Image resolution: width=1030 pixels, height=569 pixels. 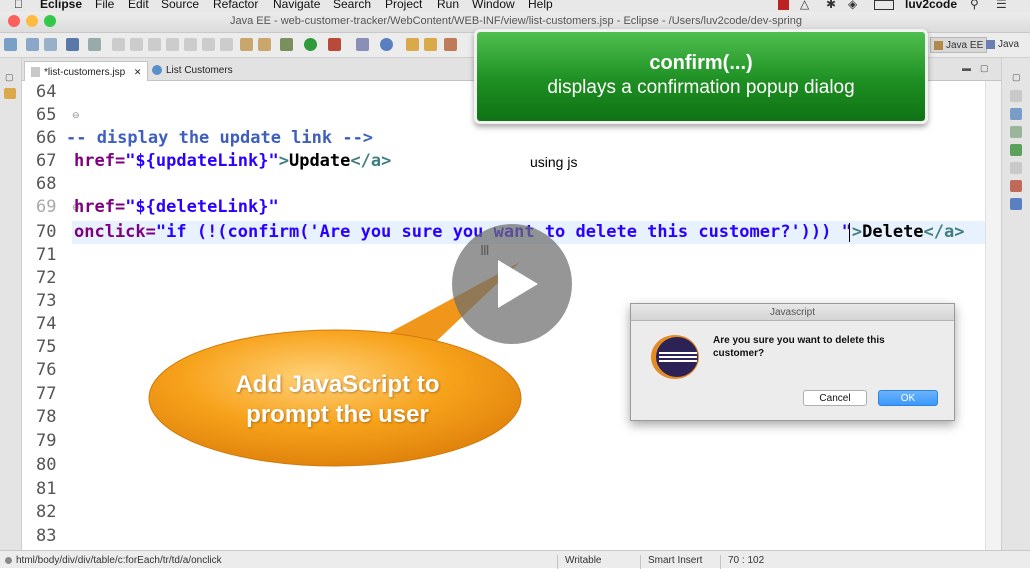 What do you see at coordinates (746, 560) in the screenshot?
I see `status-cursor-position: 70 : 102` at bounding box center [746, 560].